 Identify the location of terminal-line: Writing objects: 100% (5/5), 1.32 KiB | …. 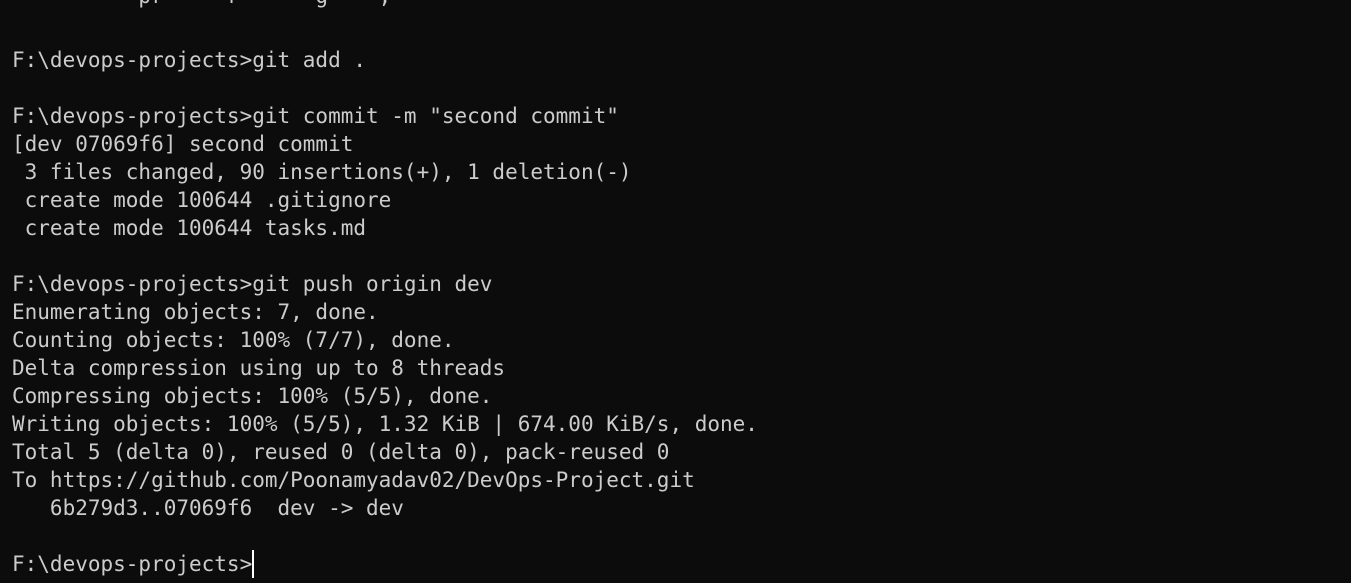
(385, 424).